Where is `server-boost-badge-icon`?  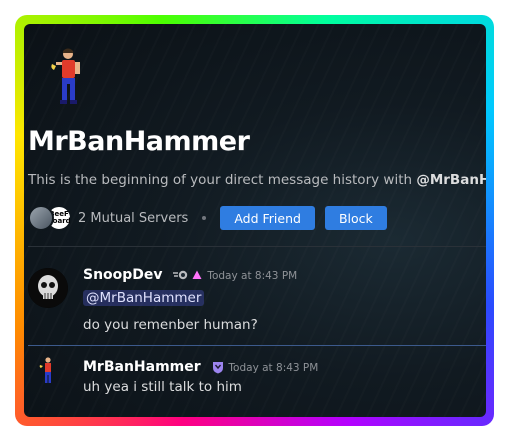
server-boost-badge-icon is located at coordinates (197, 275).